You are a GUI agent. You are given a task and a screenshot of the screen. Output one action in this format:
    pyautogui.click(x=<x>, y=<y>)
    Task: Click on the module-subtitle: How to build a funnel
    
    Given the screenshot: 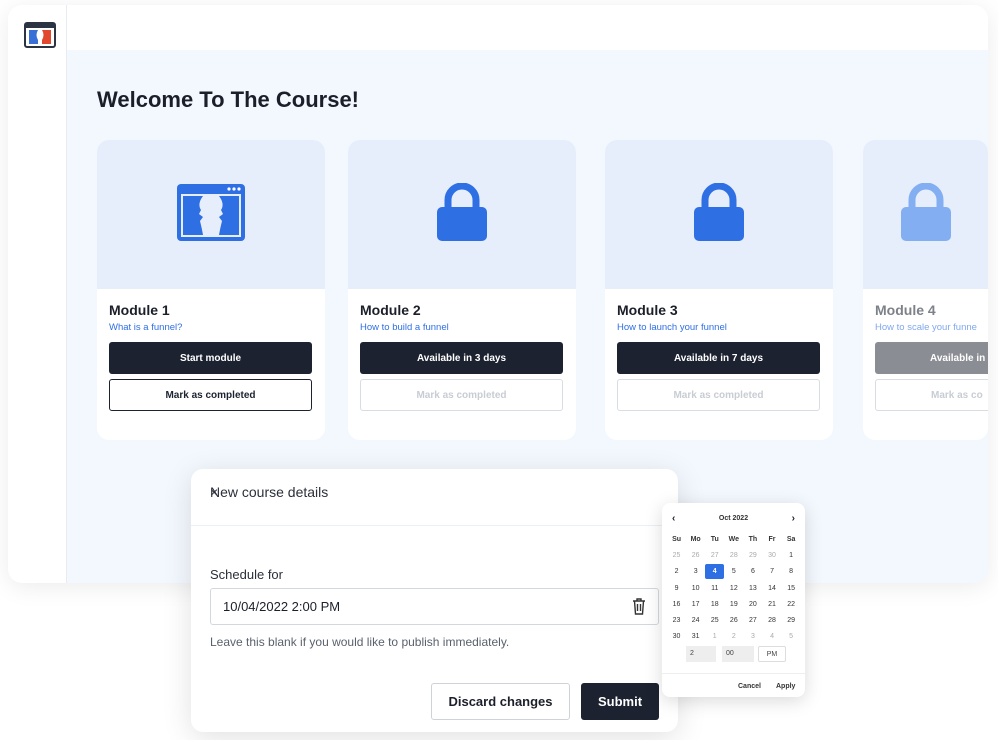 What is the action you would take?
    pyautogui.click(x=404, y=327)
    